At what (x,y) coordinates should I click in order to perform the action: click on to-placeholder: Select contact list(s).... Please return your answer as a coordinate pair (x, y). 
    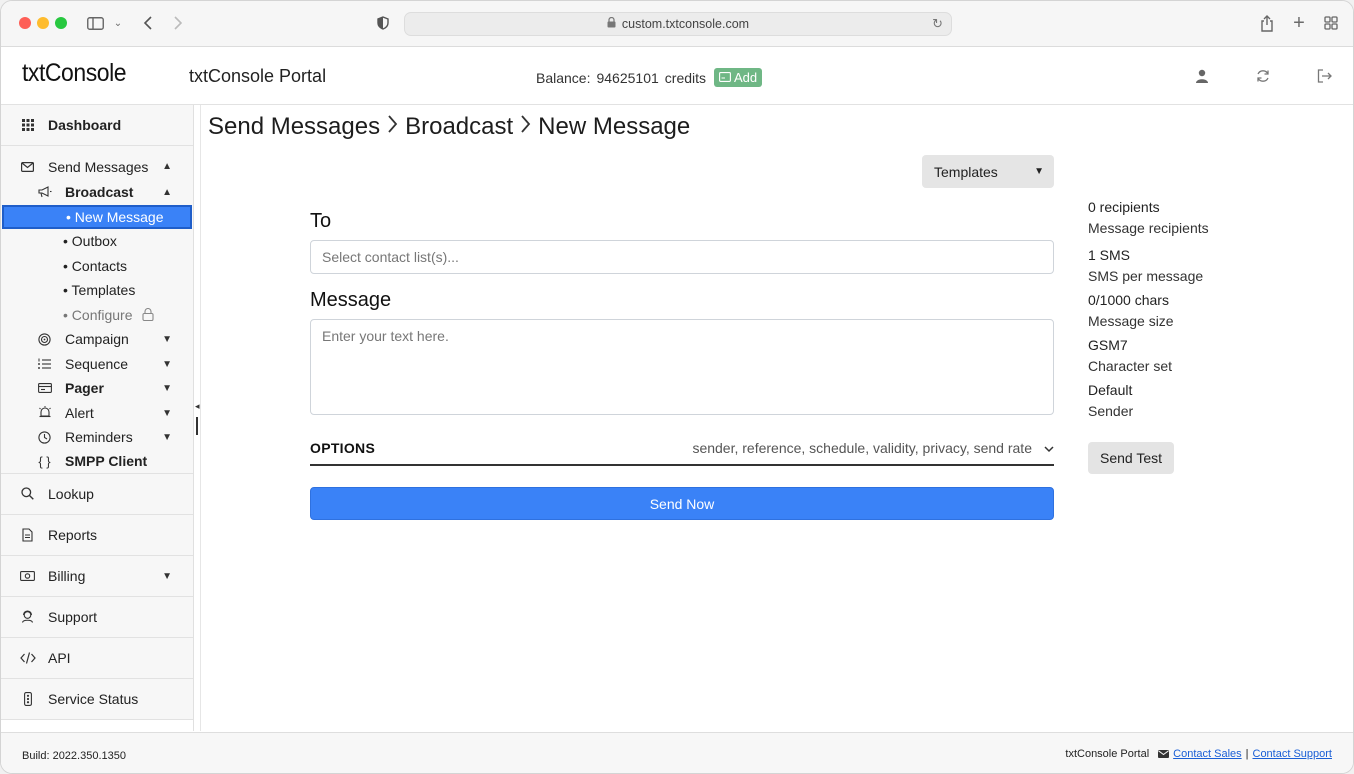
    Looking at the image, I should click on (390, 257).